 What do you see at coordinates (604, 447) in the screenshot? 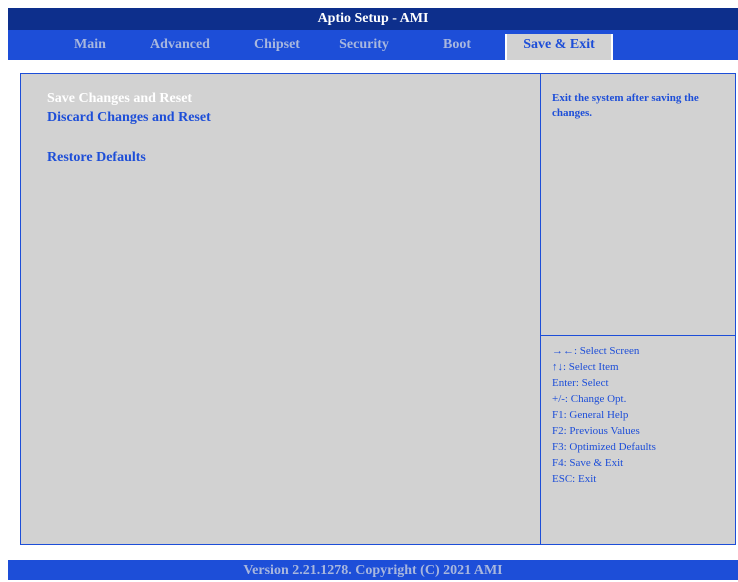
I see `key-legend-item: F3: Optimized Defaults` at bounding box center [604, 447].